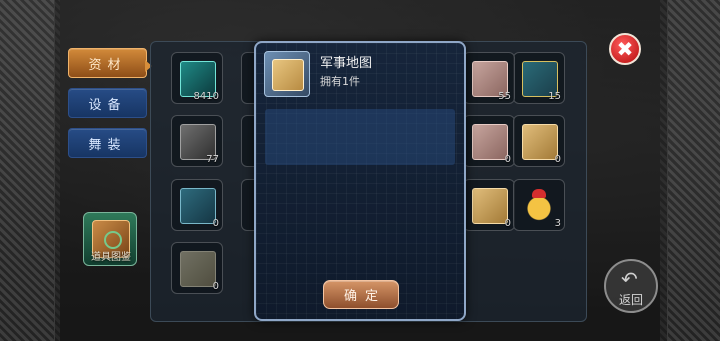 The image size is (720, 341). I want to click on bell-icon, so click(539, 205).